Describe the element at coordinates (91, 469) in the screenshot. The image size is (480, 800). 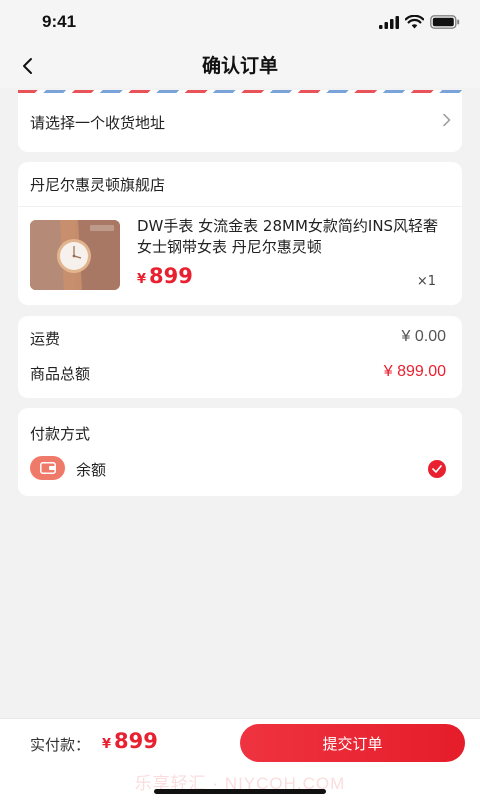
I see `payment-method-label: 余额` at that location.